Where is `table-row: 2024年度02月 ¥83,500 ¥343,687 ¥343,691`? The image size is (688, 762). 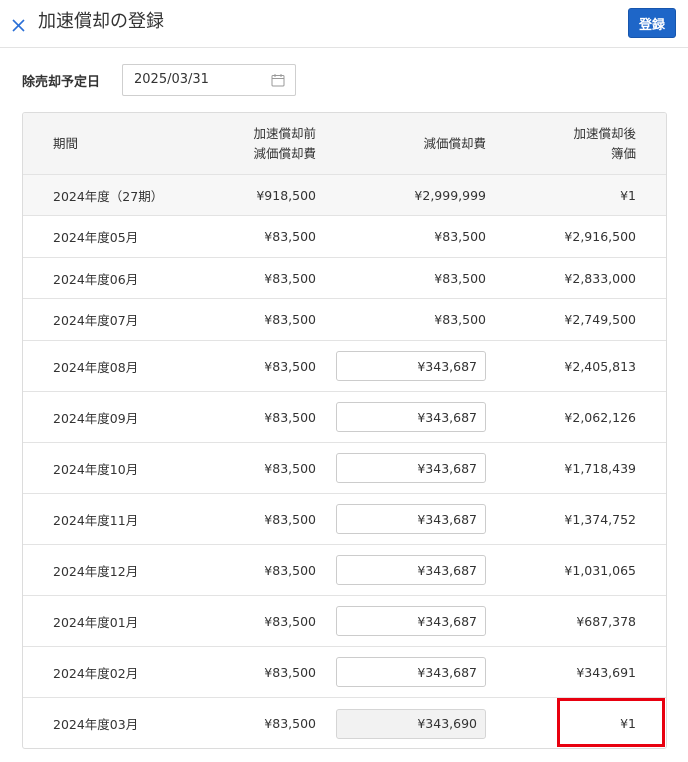 table-row: 2024年度02月 ¥83,500 ¥343,687 ¥343,691 is located at coordinates (344, 672).